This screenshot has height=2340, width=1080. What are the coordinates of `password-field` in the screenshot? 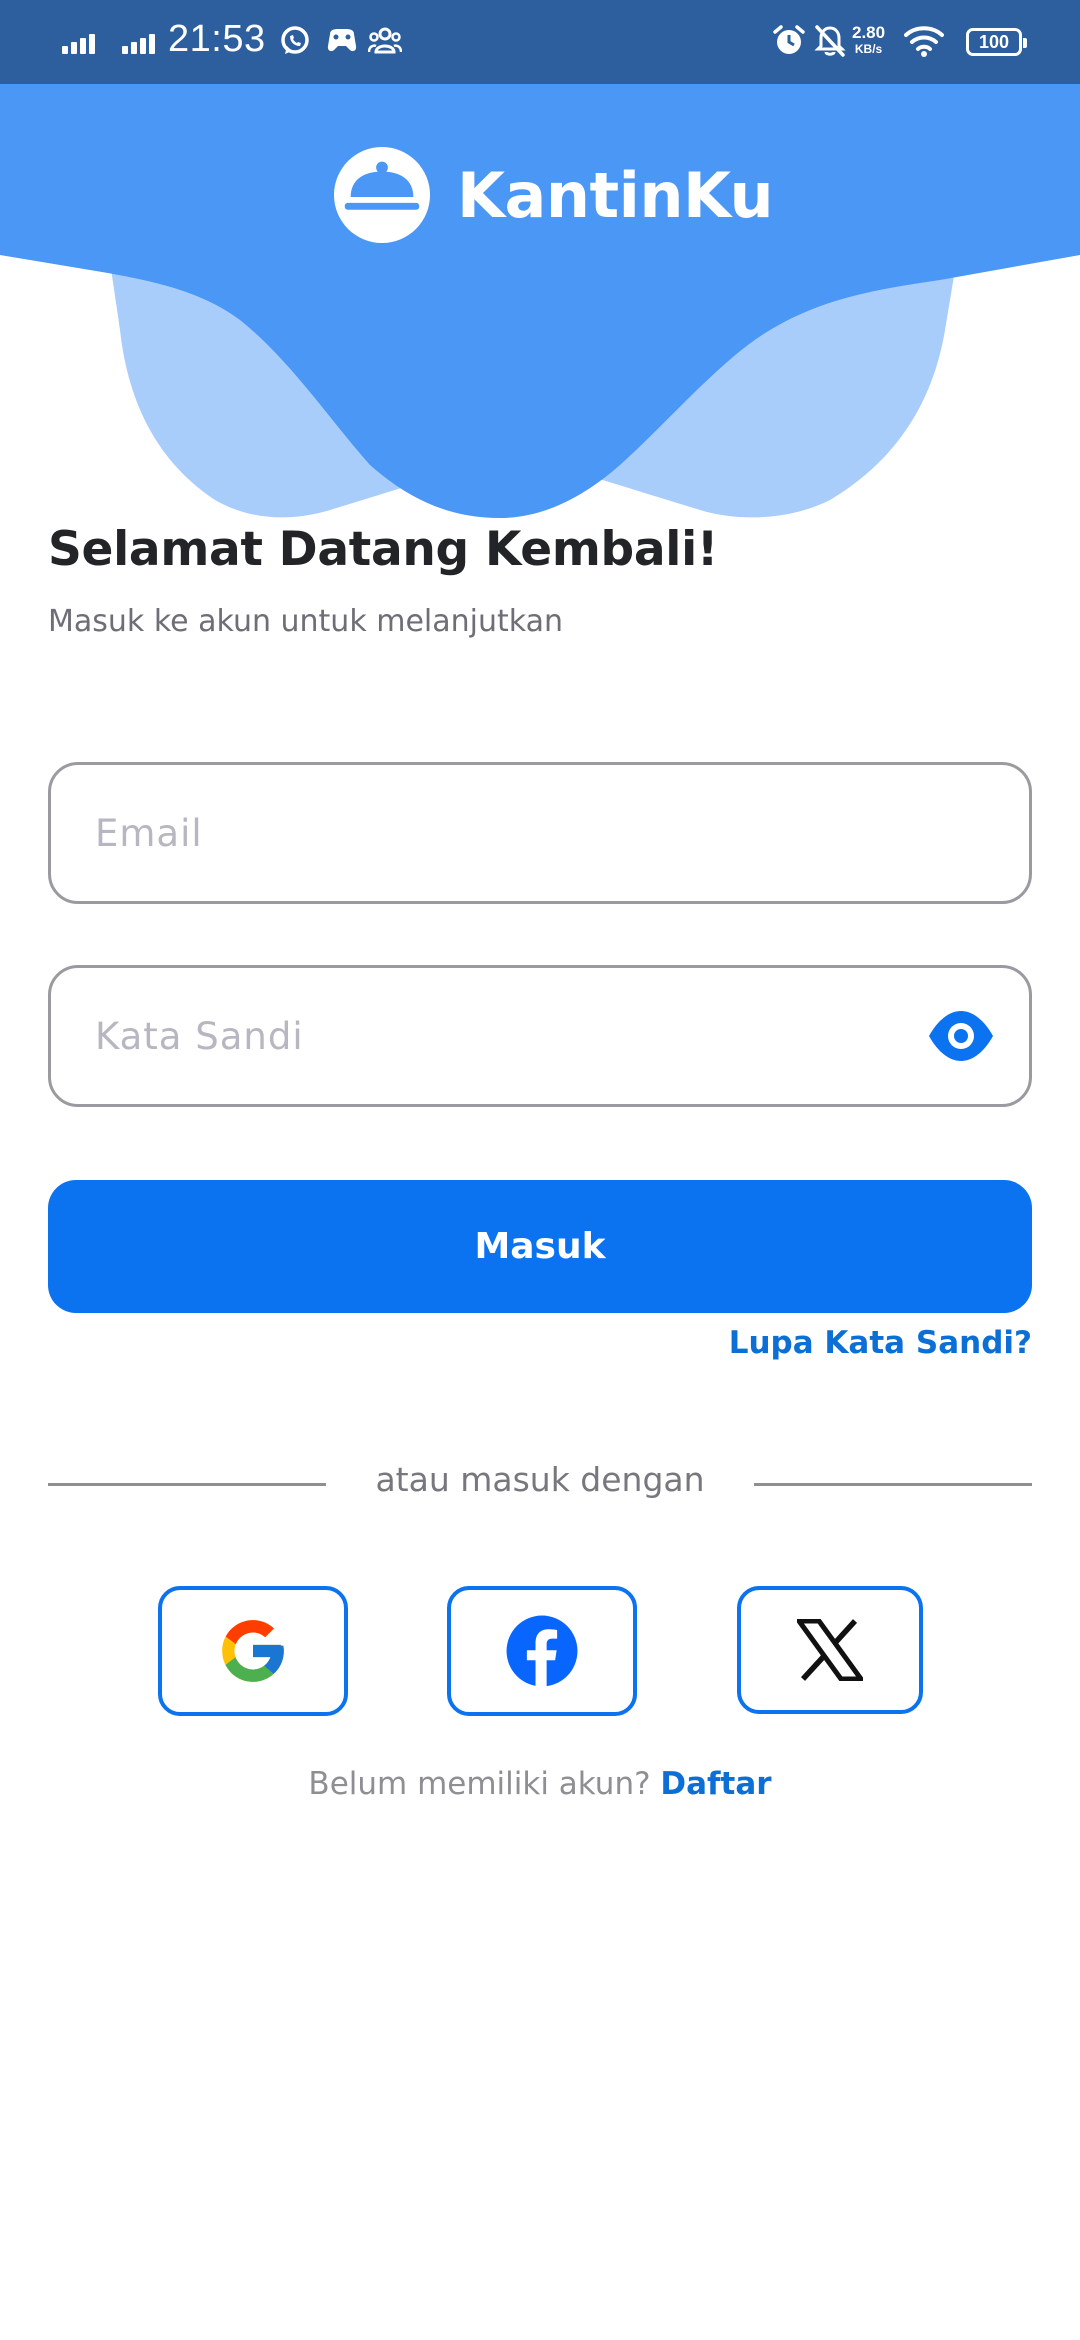 It's located at (540, 1036).